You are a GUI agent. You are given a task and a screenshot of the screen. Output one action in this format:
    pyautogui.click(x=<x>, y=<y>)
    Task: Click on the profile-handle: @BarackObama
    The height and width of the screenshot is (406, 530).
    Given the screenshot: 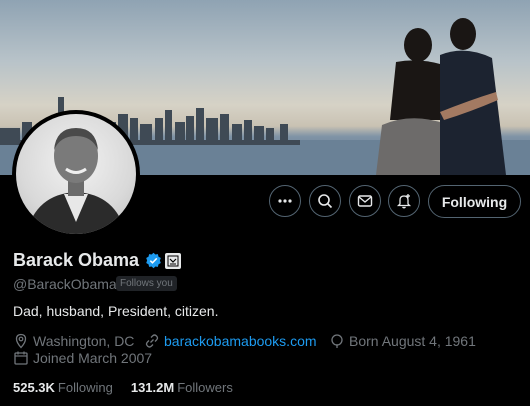 What is the action you would take?
    pyautogui.click(x=65, y=284)
    